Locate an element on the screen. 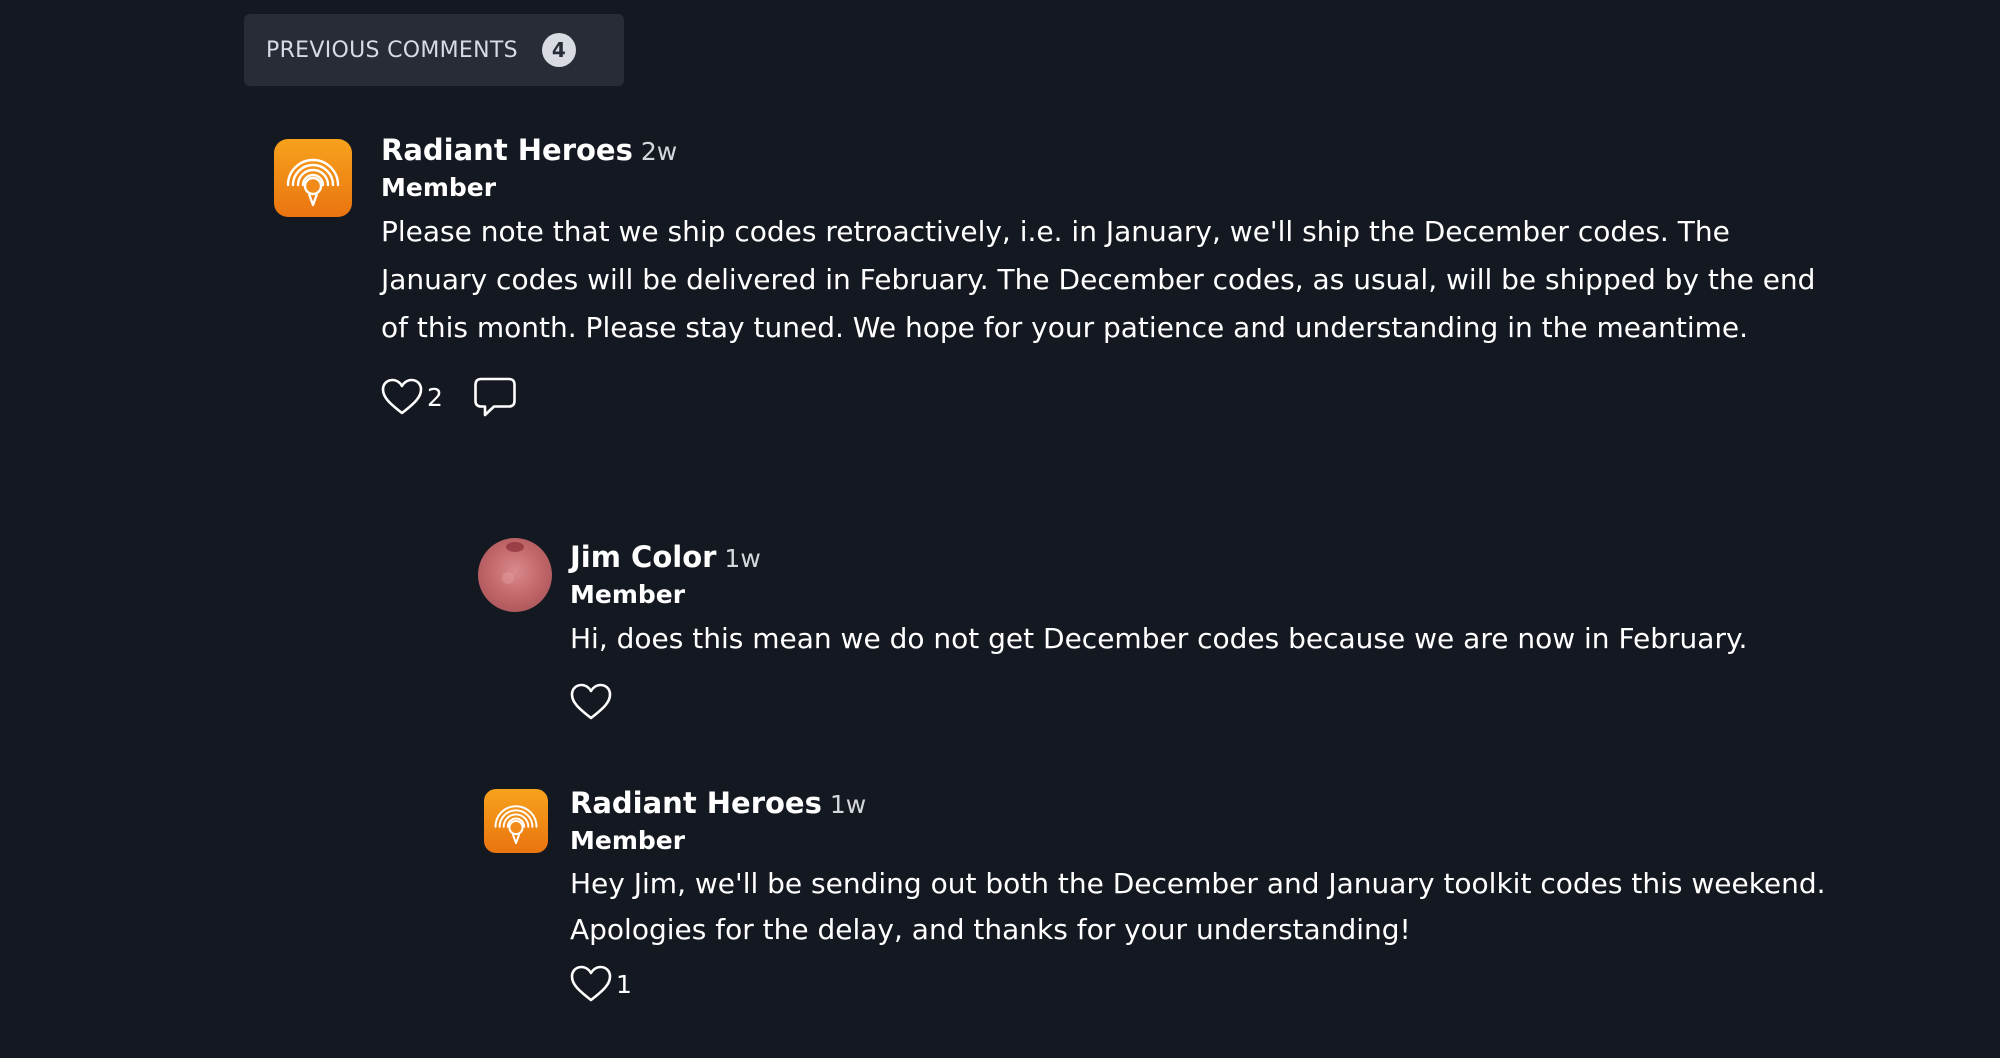 This screenshot has height=1058, width=2000. like-button: 2 is located at coordinates (412, 397).